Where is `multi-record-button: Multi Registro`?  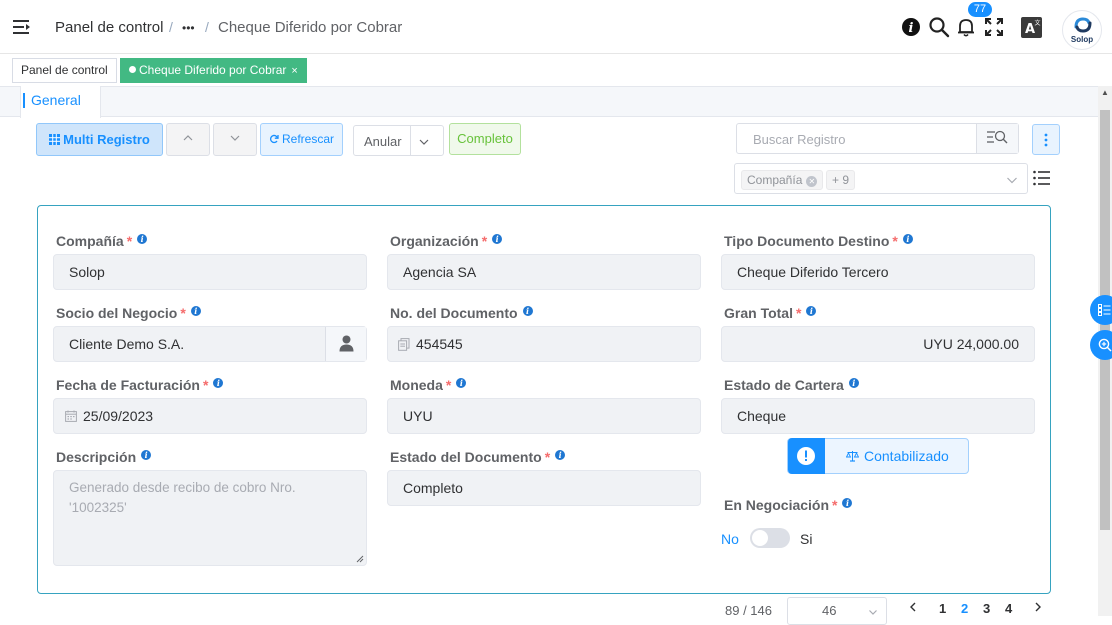 multi-record-button: Multi Registro is located at coordinates (99, 139).